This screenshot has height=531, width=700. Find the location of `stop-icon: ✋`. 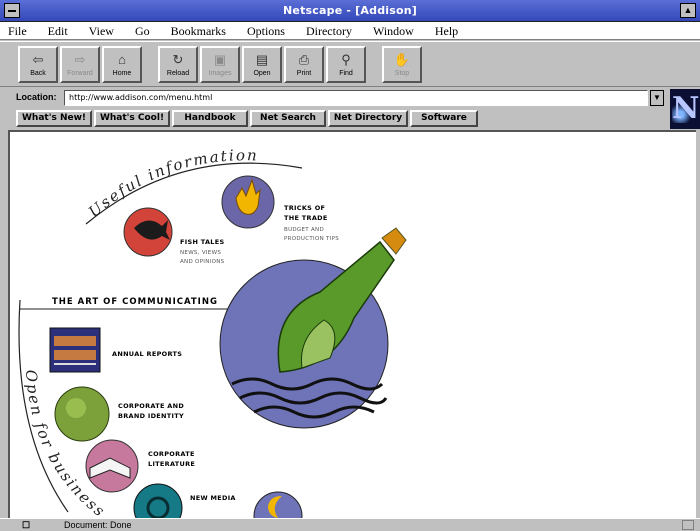

stop-icon: ✋ is located at coordinates (402, 59).